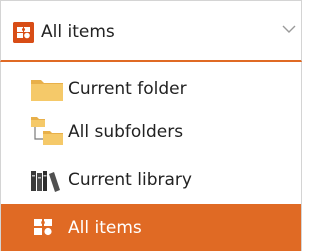  I want to click on menu-item-label: All subfolders, so click(126, 132).